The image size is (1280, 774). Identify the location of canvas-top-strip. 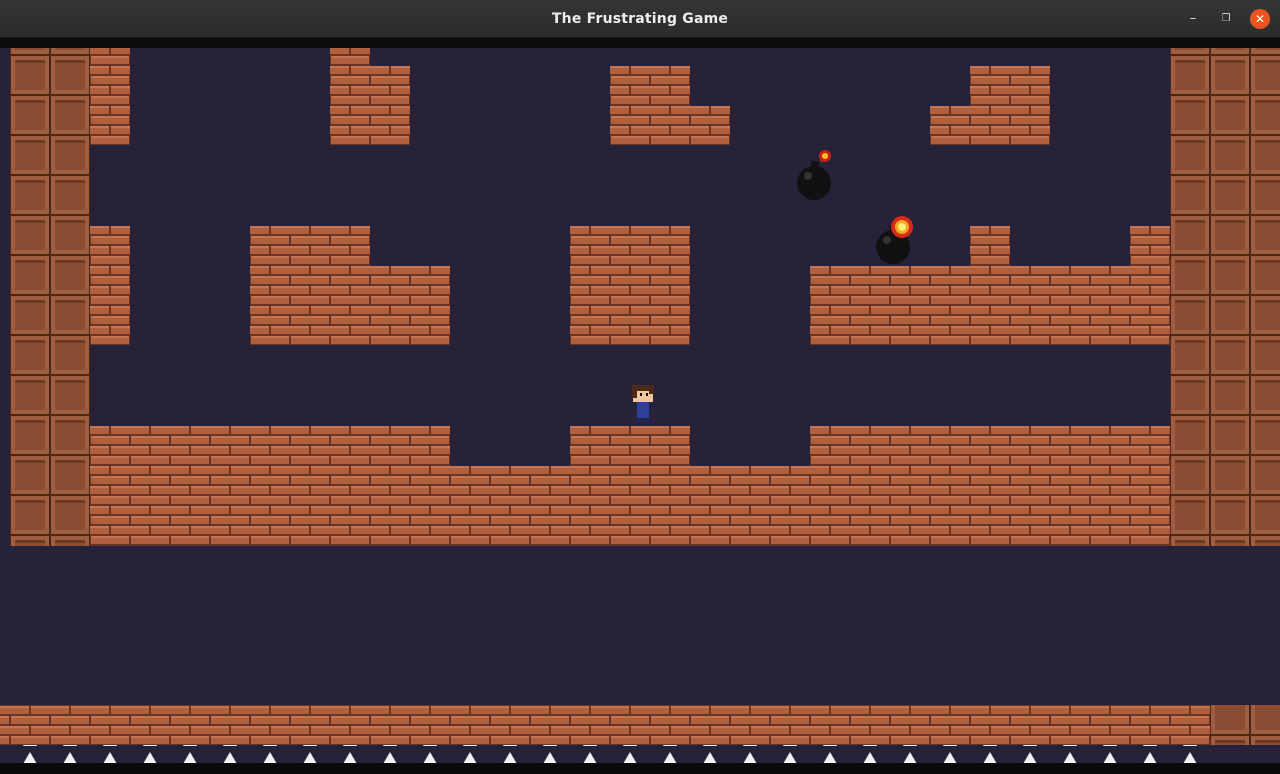
(640, 43).